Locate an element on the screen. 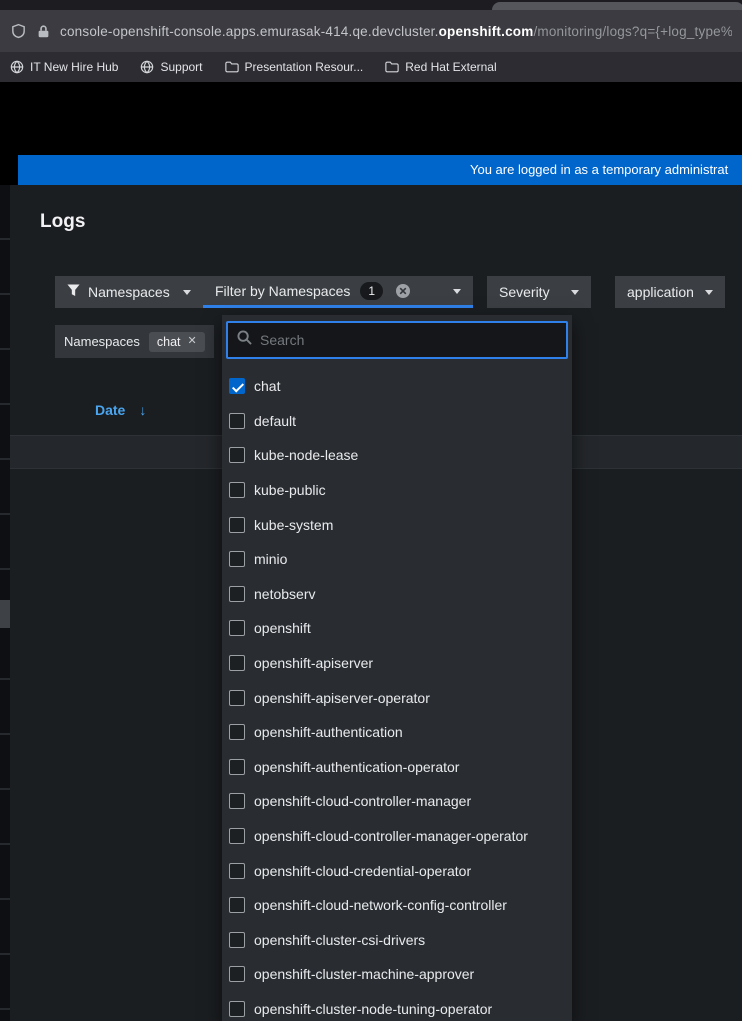 The height and width of the screenshot is (1021, 742). namespace-option: openshift-authentication is located at coordinates (397, 732).